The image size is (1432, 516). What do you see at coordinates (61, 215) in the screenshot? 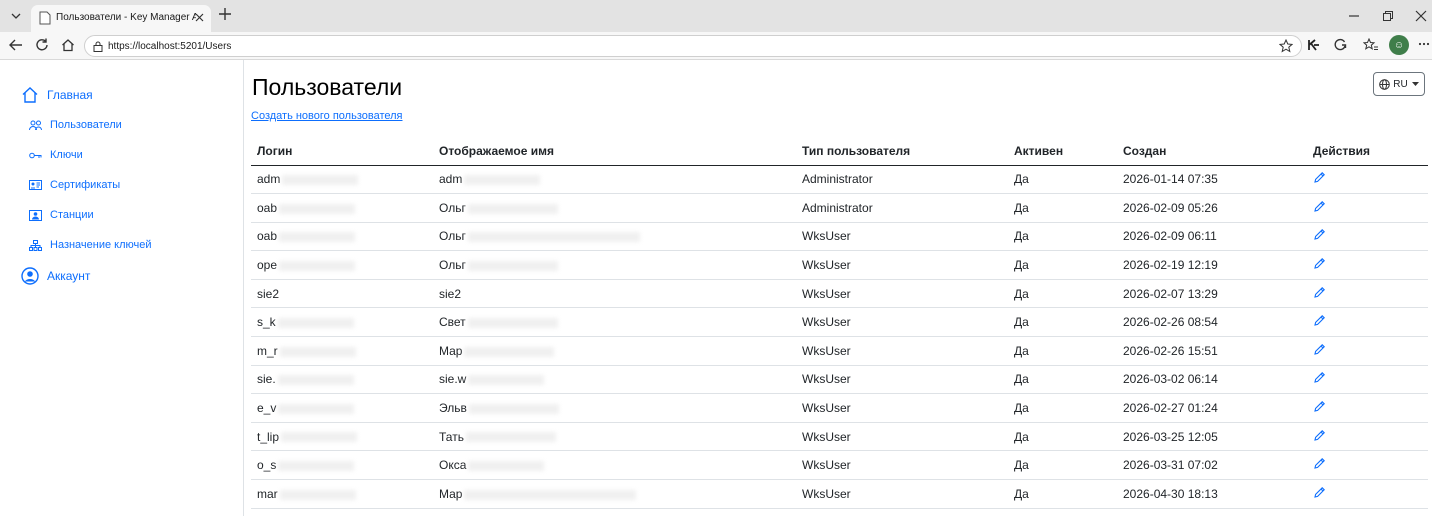
I see `sidebar-item-stations: Станции` at bounding box center [61, 215].